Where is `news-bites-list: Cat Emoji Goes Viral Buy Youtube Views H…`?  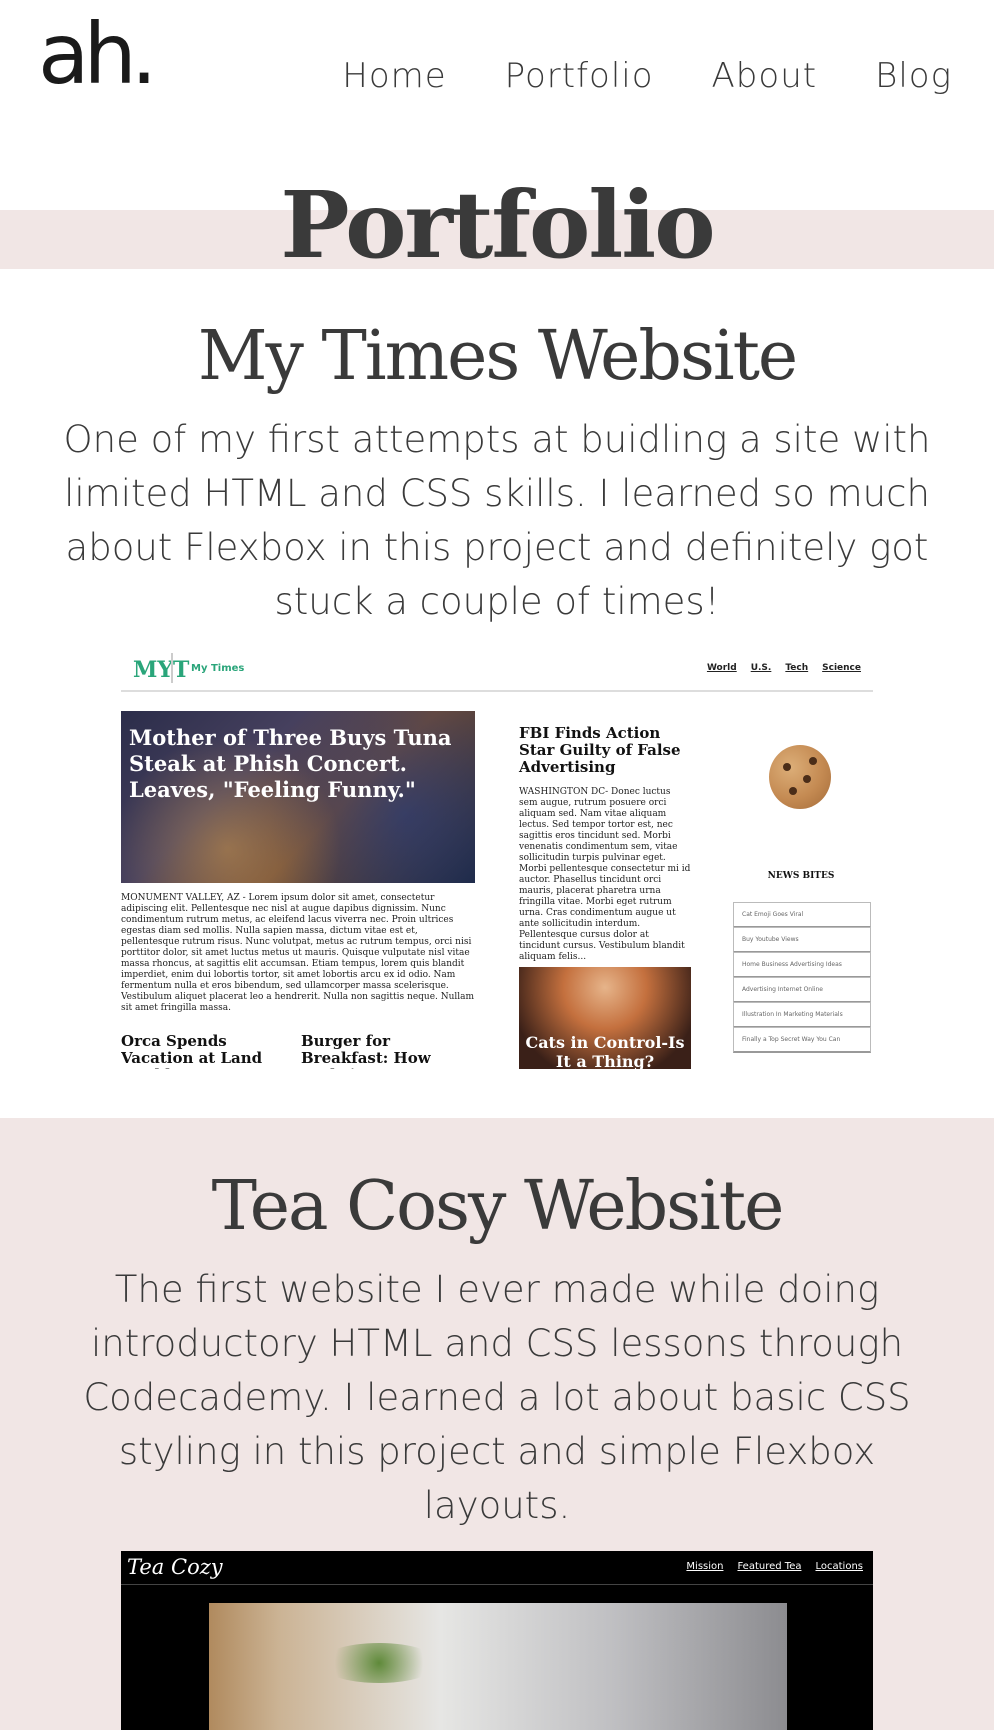
news-bites-list: Cat Emoji Goes Viral Buy Youtube Views H… is located at coordinates (802, 977).